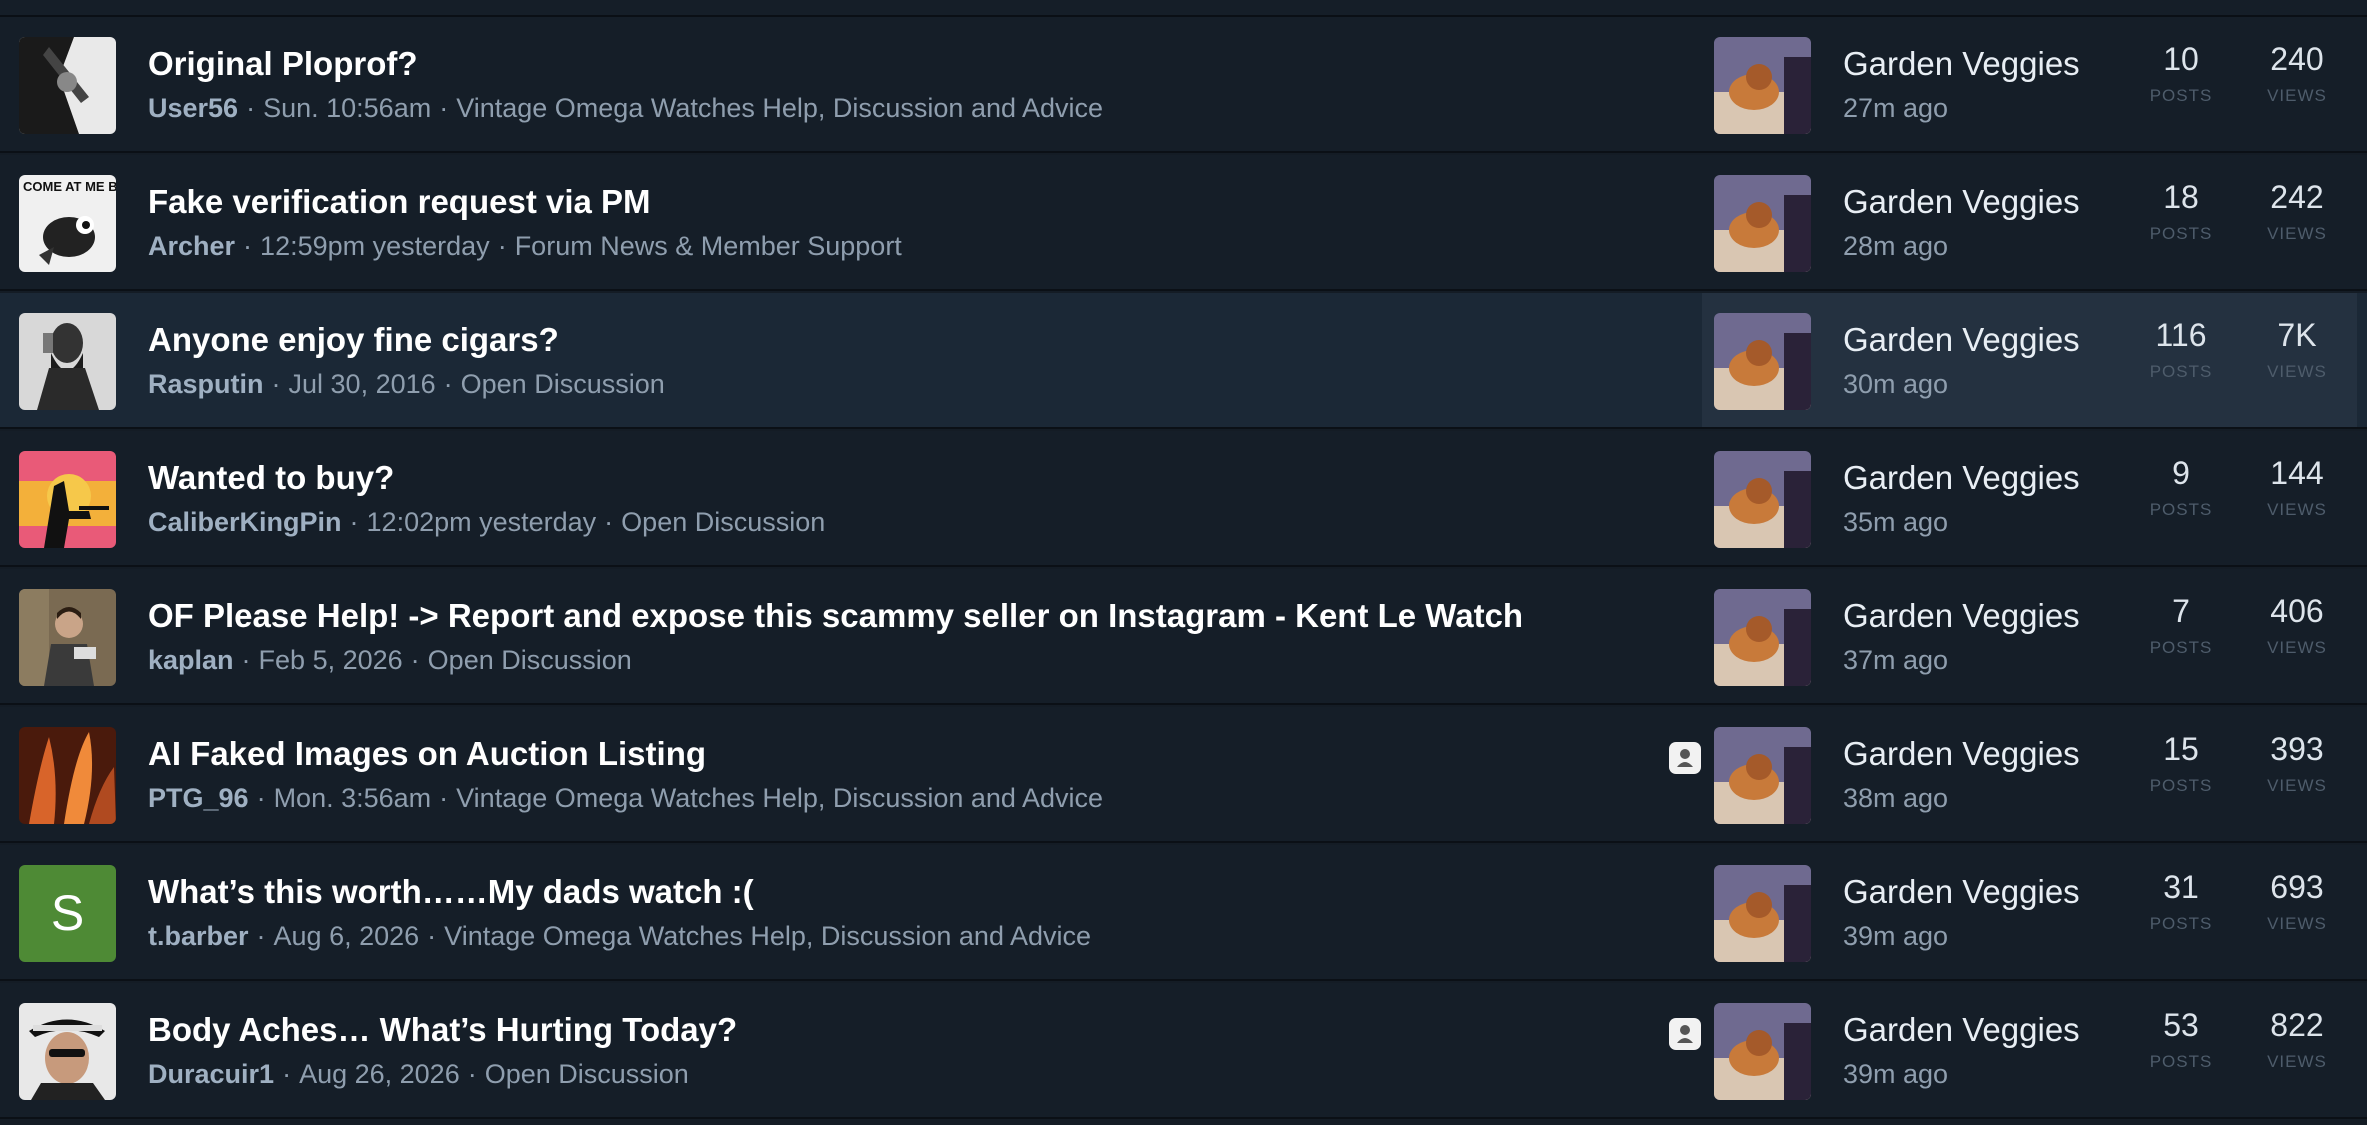  I want to click on topic-title: AI Faked Images on Auction Listing, so click(427, 754).